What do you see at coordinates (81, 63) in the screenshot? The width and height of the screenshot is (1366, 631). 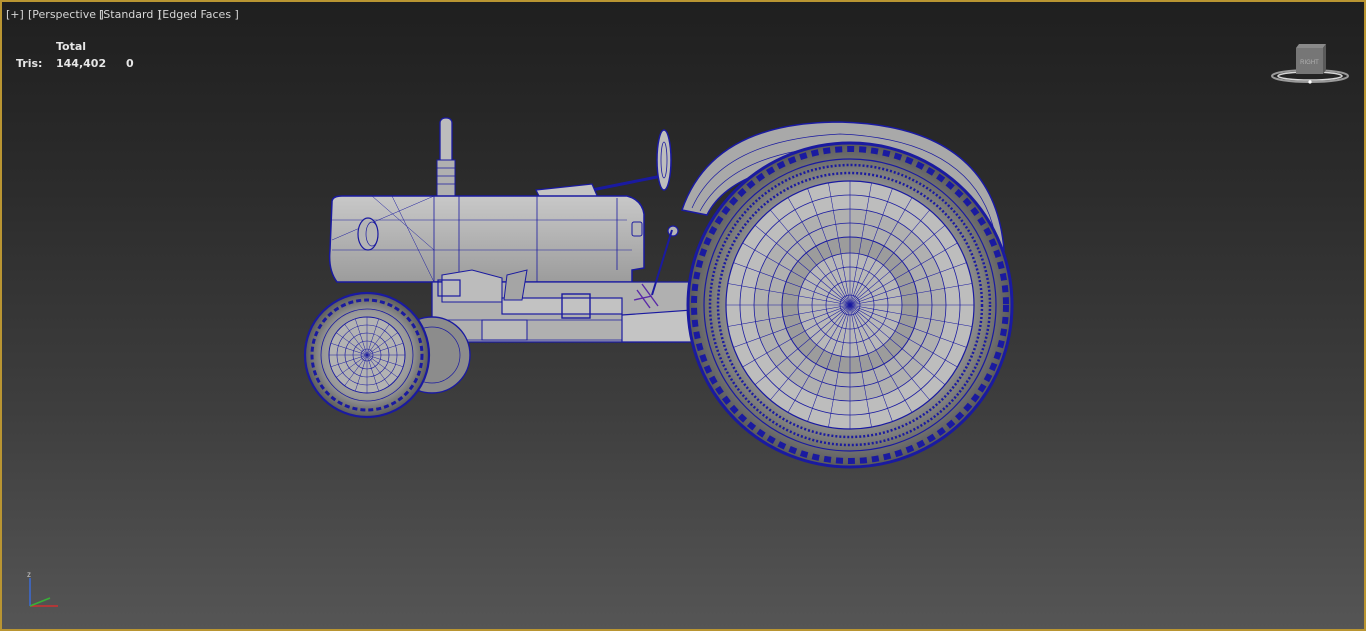 I see `stats-tris-total: 144,402` at bounding box center [81, 63].